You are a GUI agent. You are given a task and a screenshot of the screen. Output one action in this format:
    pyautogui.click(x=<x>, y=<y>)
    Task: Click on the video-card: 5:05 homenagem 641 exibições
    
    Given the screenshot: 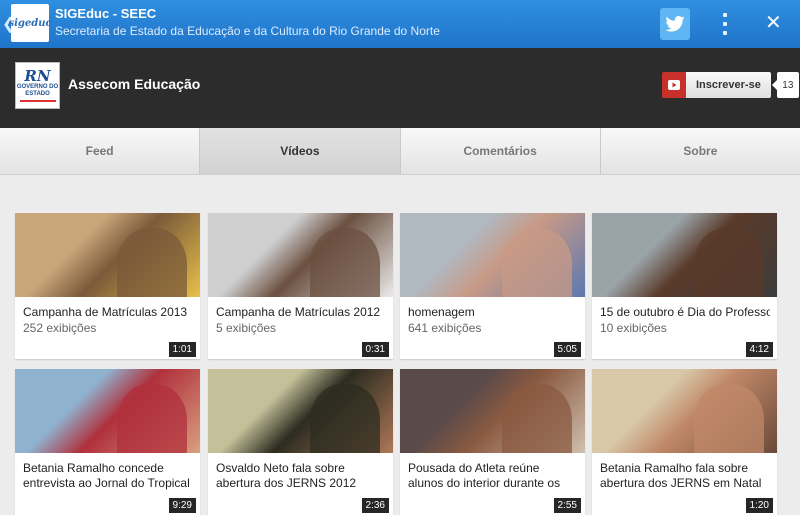 What is the action you would take?
    pyautogui.click(x=492, y=286)
    